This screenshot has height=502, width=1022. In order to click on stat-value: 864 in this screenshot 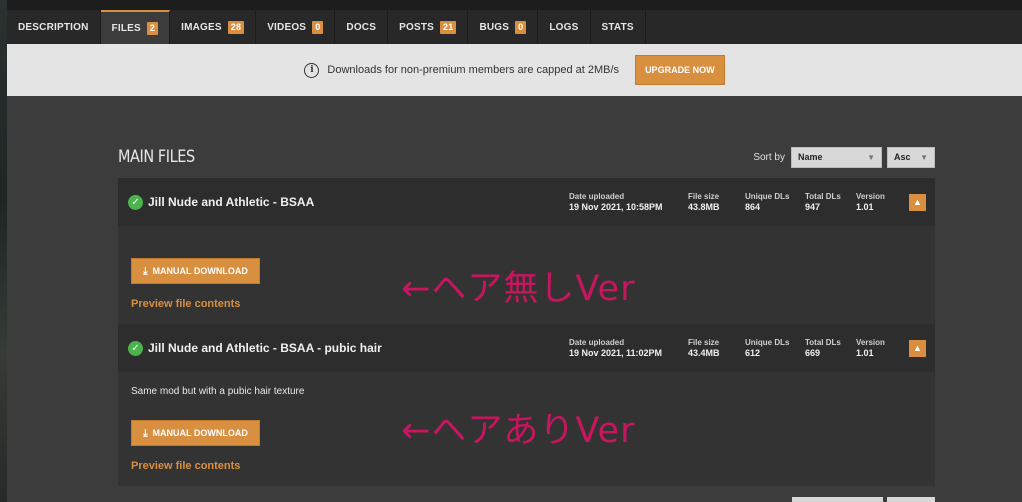, I will do `click(753, 207)`.